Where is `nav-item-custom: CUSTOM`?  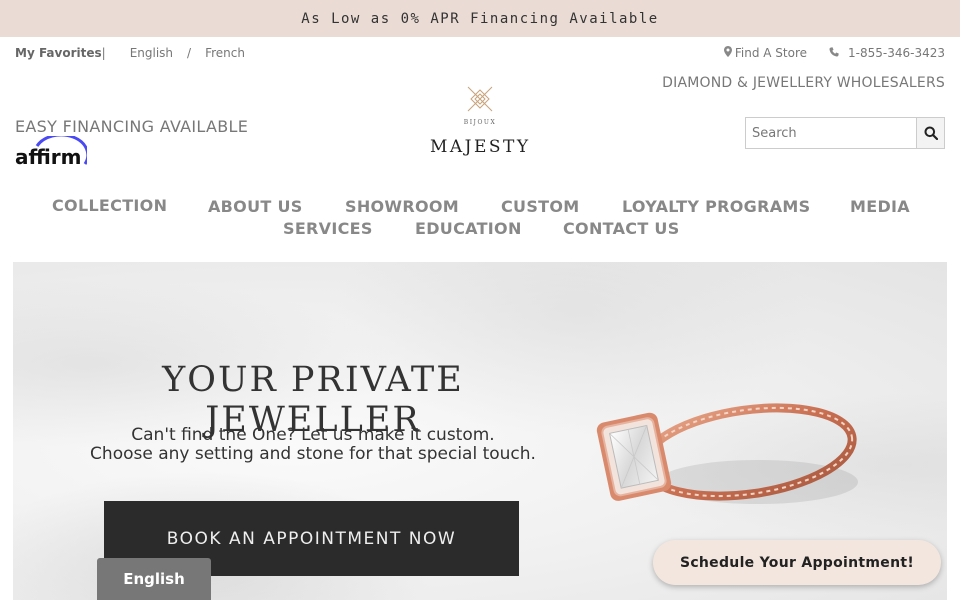 nav-item-custom: CUSTOM is located at coordinates (540, 206).